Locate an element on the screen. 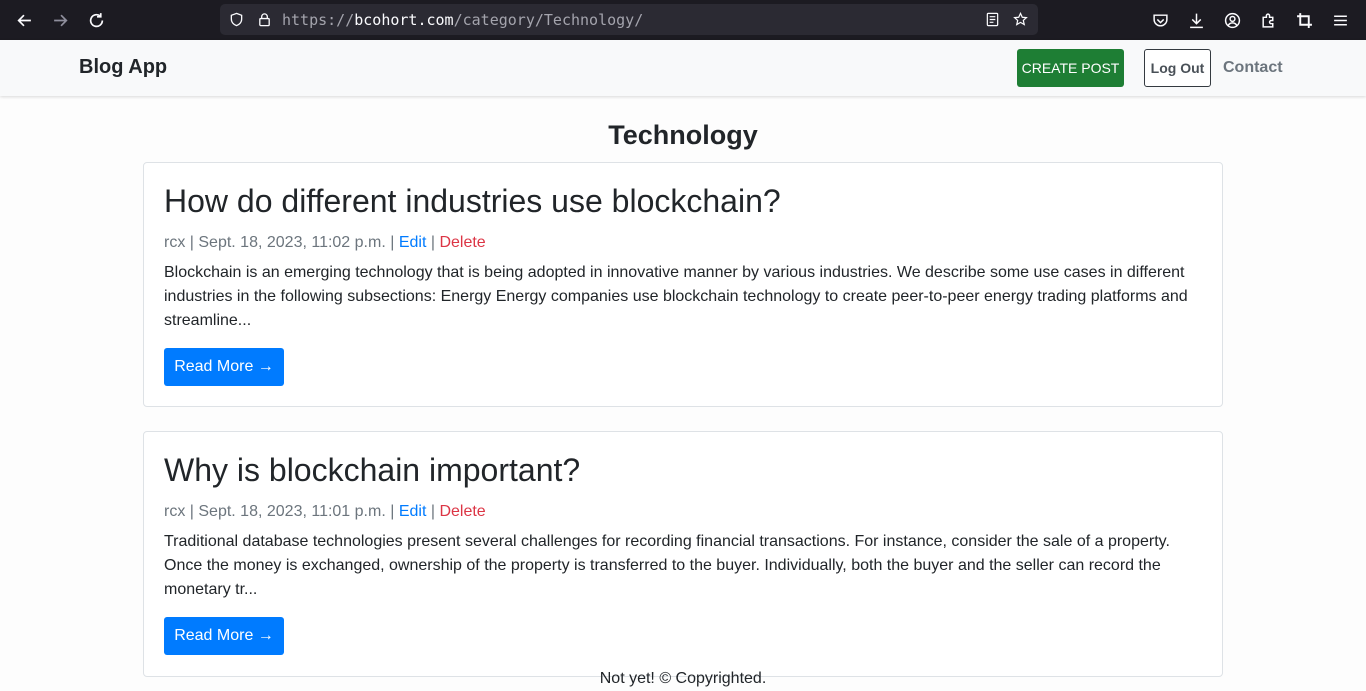  site-navbar: Blog App CREATE POST Log Out Contact is located at coordinates (683, 68).